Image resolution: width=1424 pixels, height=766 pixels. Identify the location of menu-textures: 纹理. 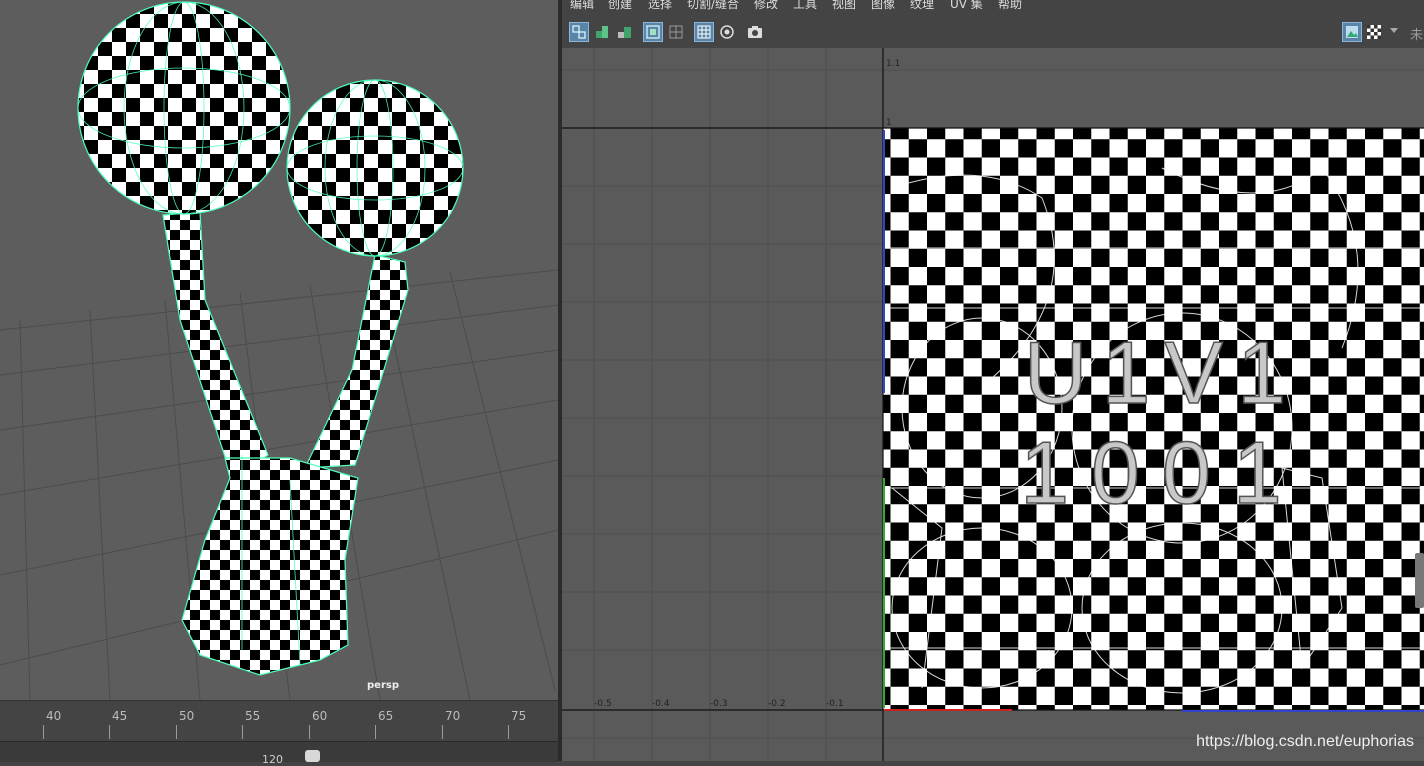
(922, 6).